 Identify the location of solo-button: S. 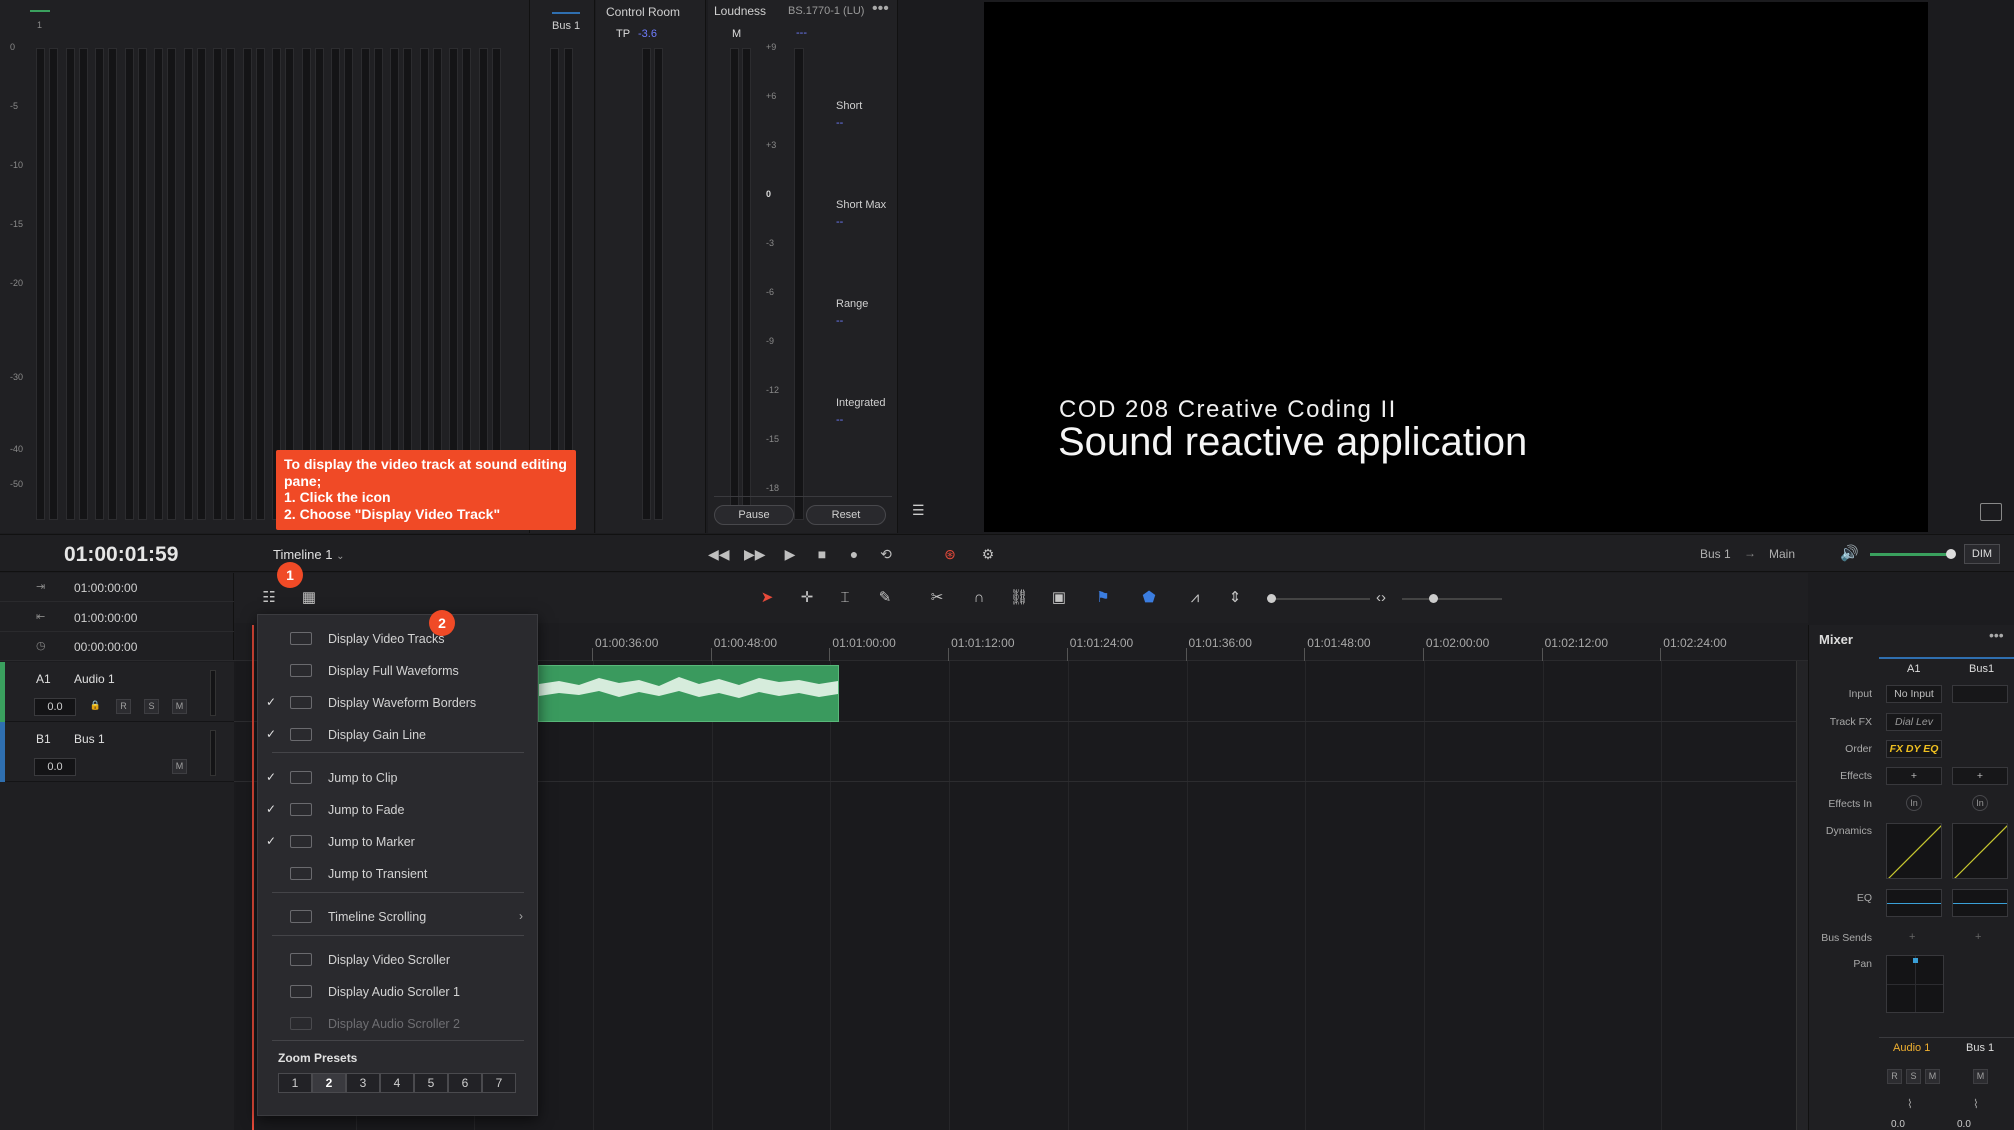
(151, 706).